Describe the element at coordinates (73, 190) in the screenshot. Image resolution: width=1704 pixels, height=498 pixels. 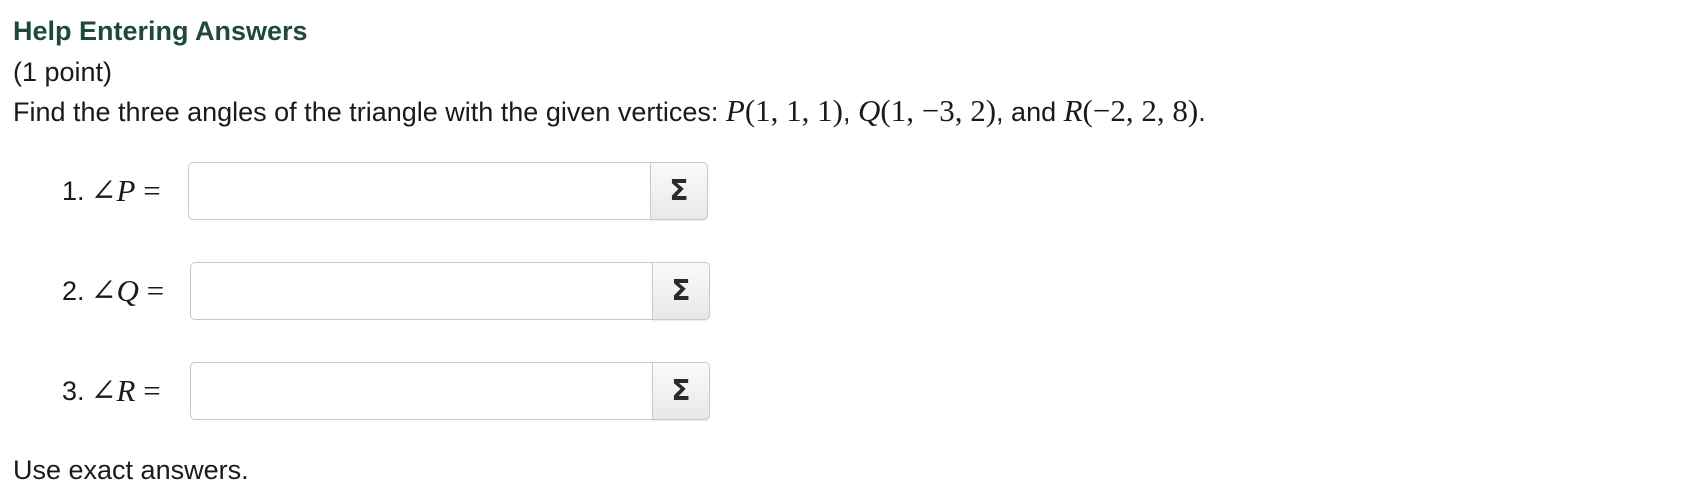
I see `answer-number: 1.` at that location.